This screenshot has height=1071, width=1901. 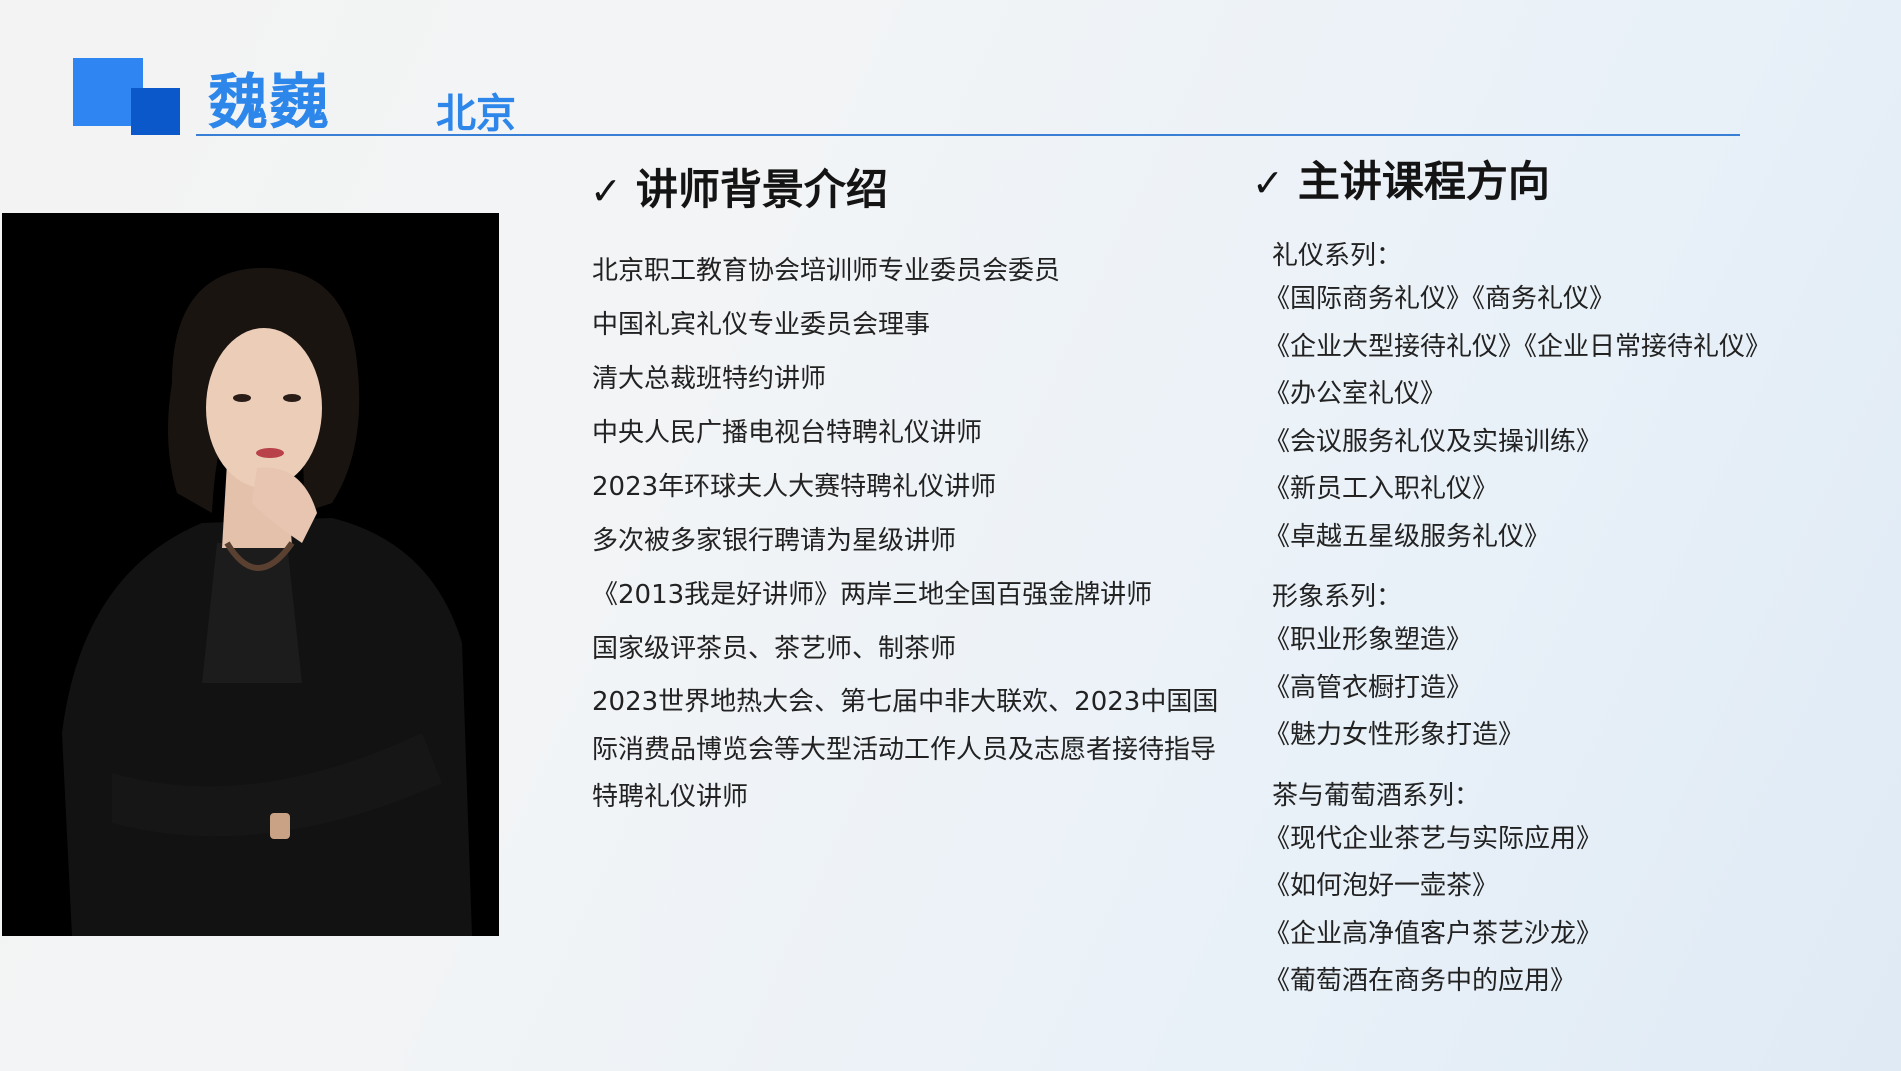 I want to click on lecturer-city: 北京, so click(x=476, y=114).